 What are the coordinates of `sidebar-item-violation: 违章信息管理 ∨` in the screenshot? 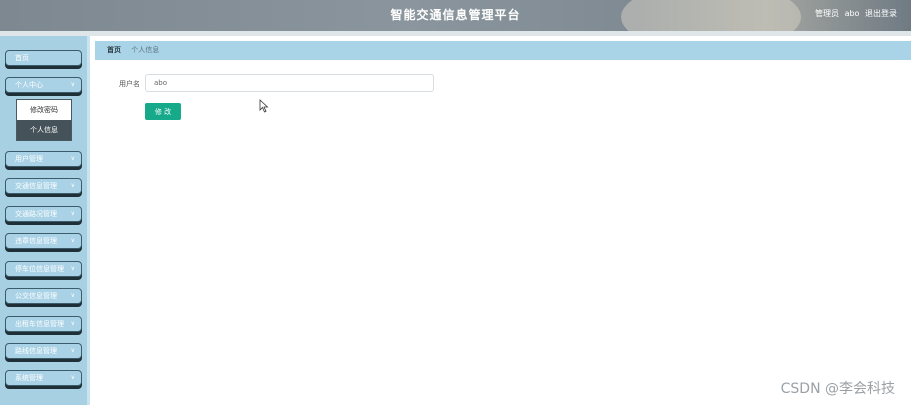 It's located at (43, 241).